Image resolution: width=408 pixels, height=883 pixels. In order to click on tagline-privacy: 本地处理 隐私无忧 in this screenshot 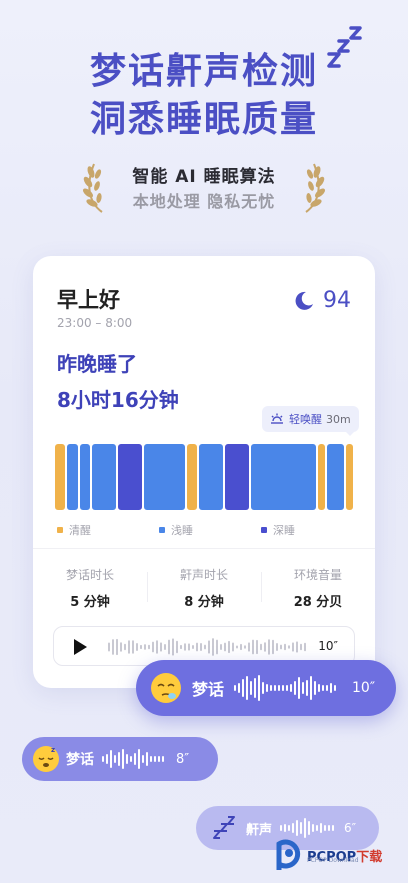, I will do `click(204, 201)`.